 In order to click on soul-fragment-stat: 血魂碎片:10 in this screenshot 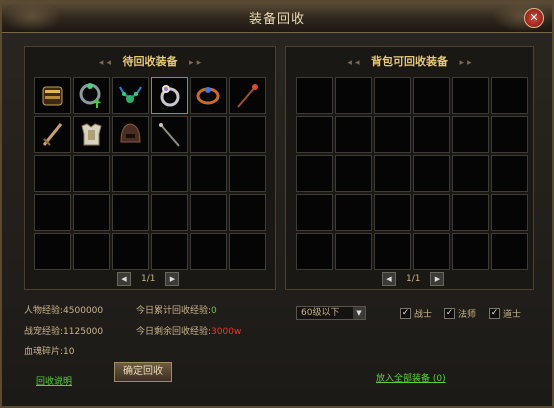, I will do `click(49, 350)`.